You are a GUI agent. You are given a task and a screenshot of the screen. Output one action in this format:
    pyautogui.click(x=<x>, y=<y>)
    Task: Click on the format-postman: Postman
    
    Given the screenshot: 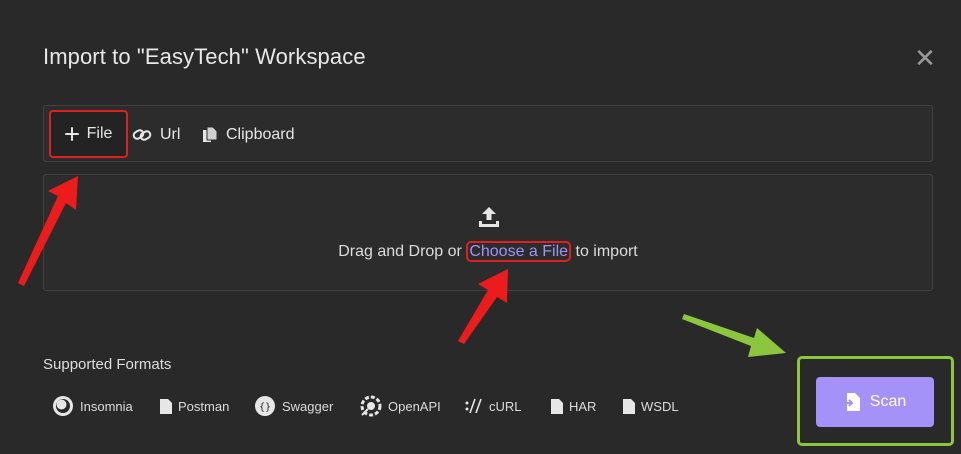 What is the action you would take?
    pyautogui.click(x=207, y=406)
    